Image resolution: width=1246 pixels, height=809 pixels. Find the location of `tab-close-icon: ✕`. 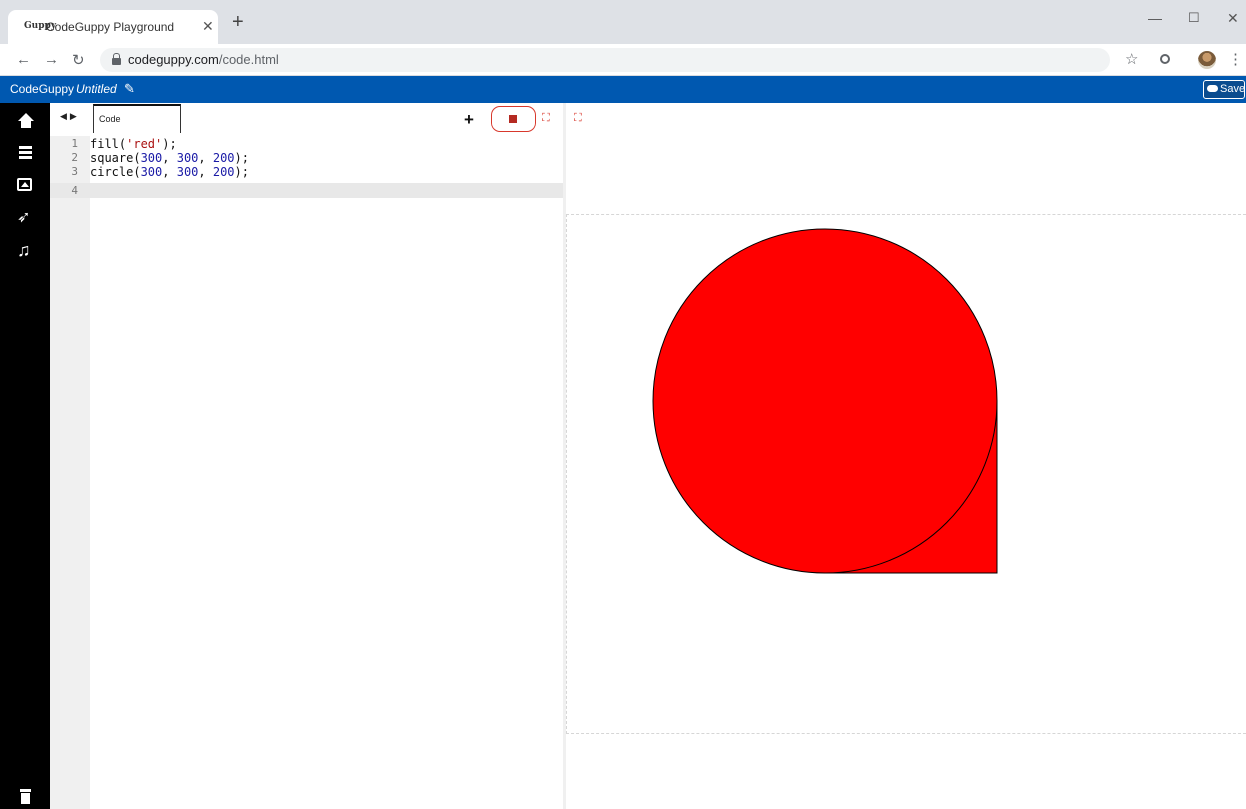

tab-close-icon: ✕ is located at coordinates (208, 26).